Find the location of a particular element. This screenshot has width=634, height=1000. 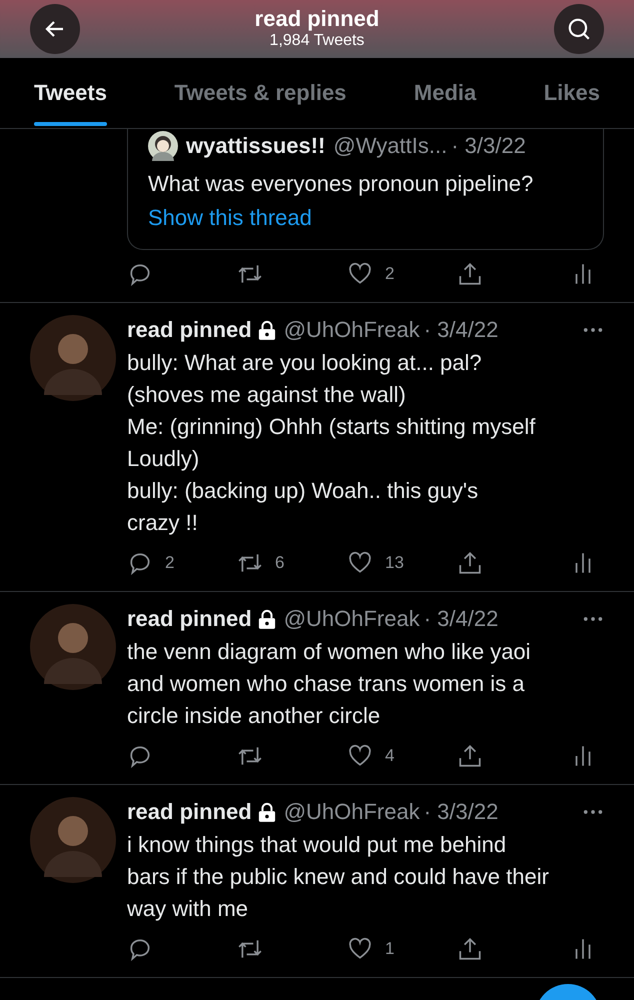

back-button is located at coordinates (55, 29).